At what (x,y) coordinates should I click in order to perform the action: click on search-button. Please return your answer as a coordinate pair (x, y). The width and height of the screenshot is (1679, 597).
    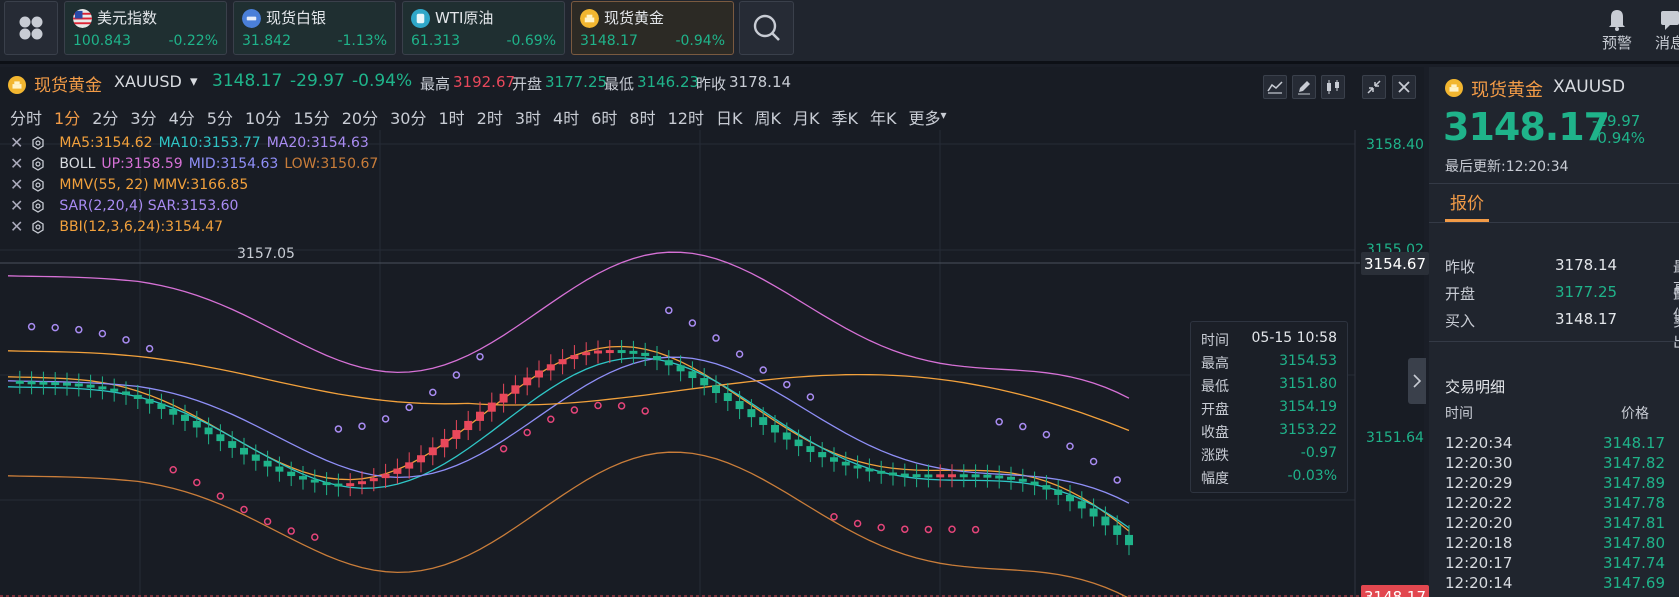
    Looking at the image, I should click on (766, 28).